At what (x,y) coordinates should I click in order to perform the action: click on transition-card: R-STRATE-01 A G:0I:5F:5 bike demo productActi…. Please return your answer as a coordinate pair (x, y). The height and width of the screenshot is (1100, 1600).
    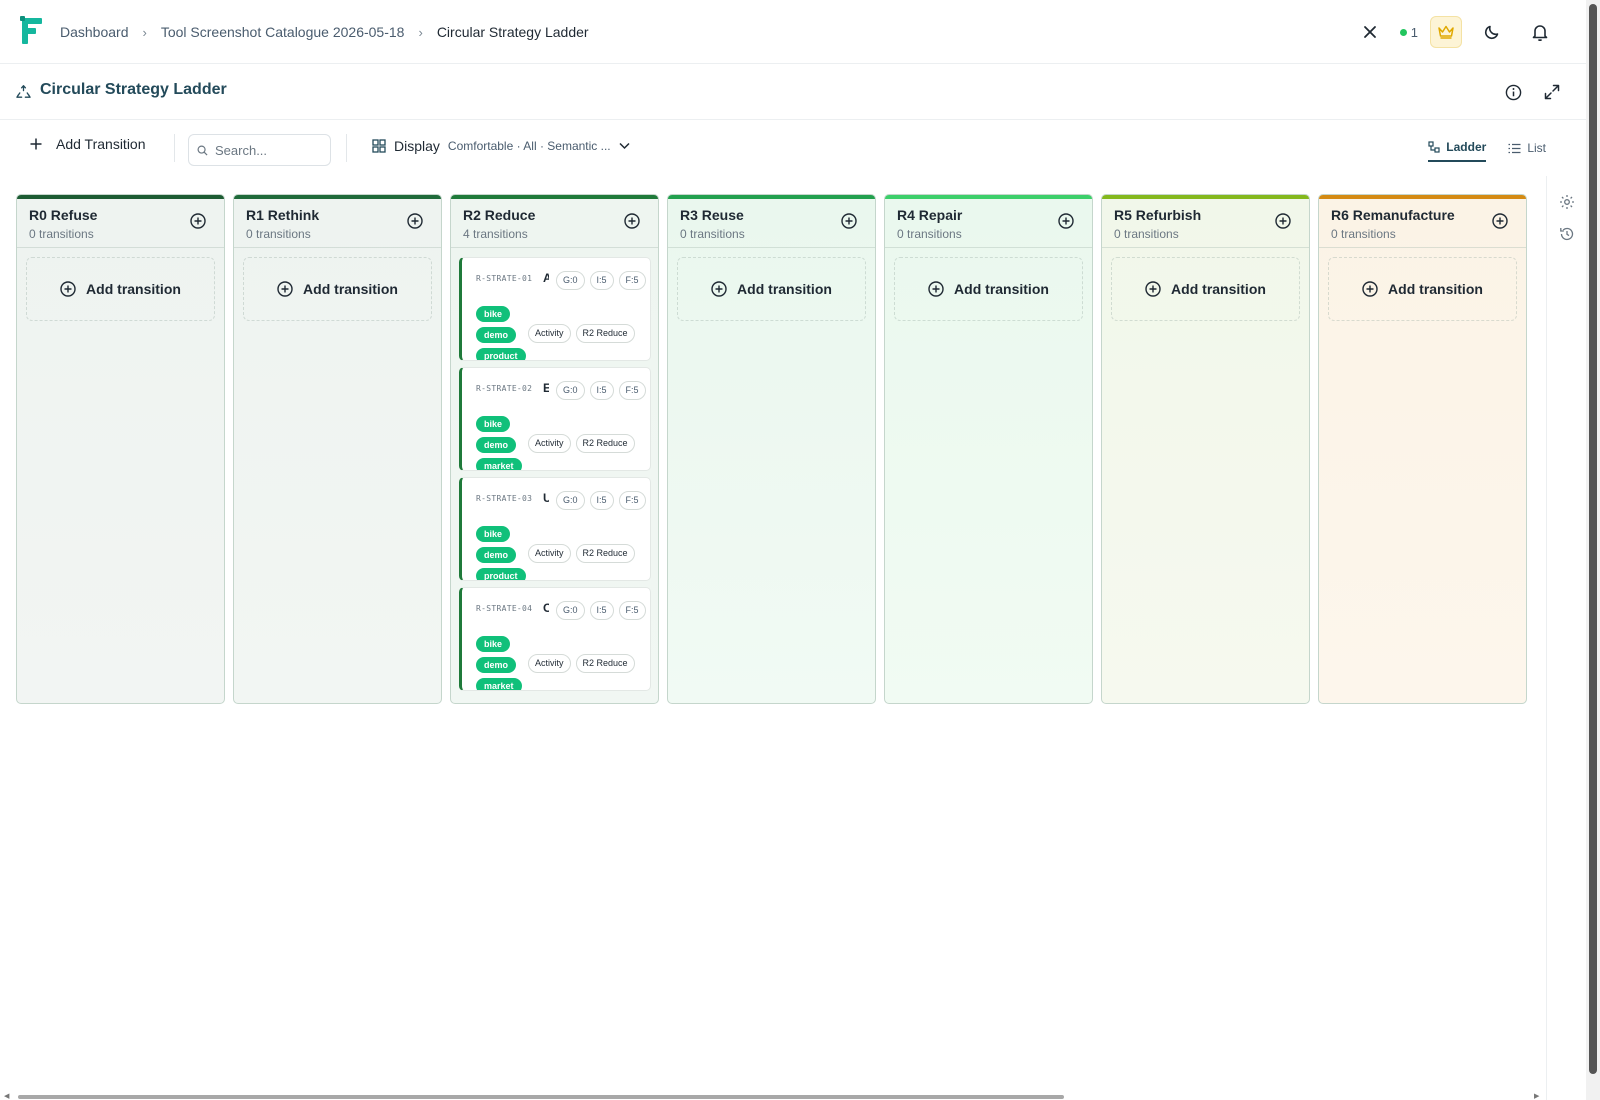
    Looking at the image, I should click on (555, 309).